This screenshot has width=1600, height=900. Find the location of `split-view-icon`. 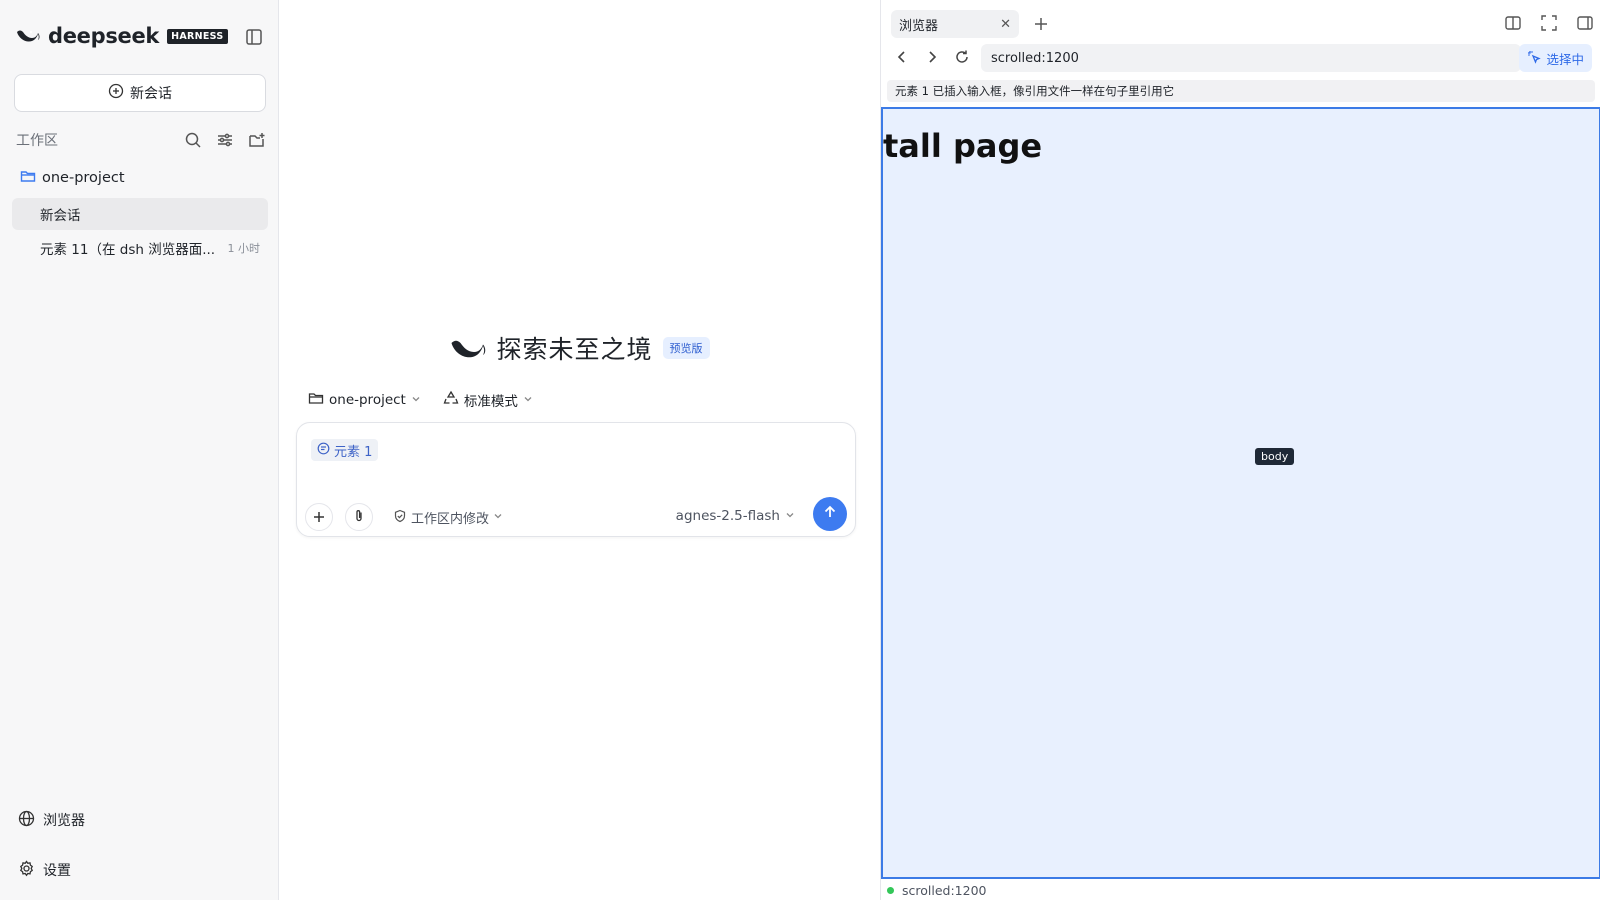

split-view-icon is located at coordinates (1513, 23).